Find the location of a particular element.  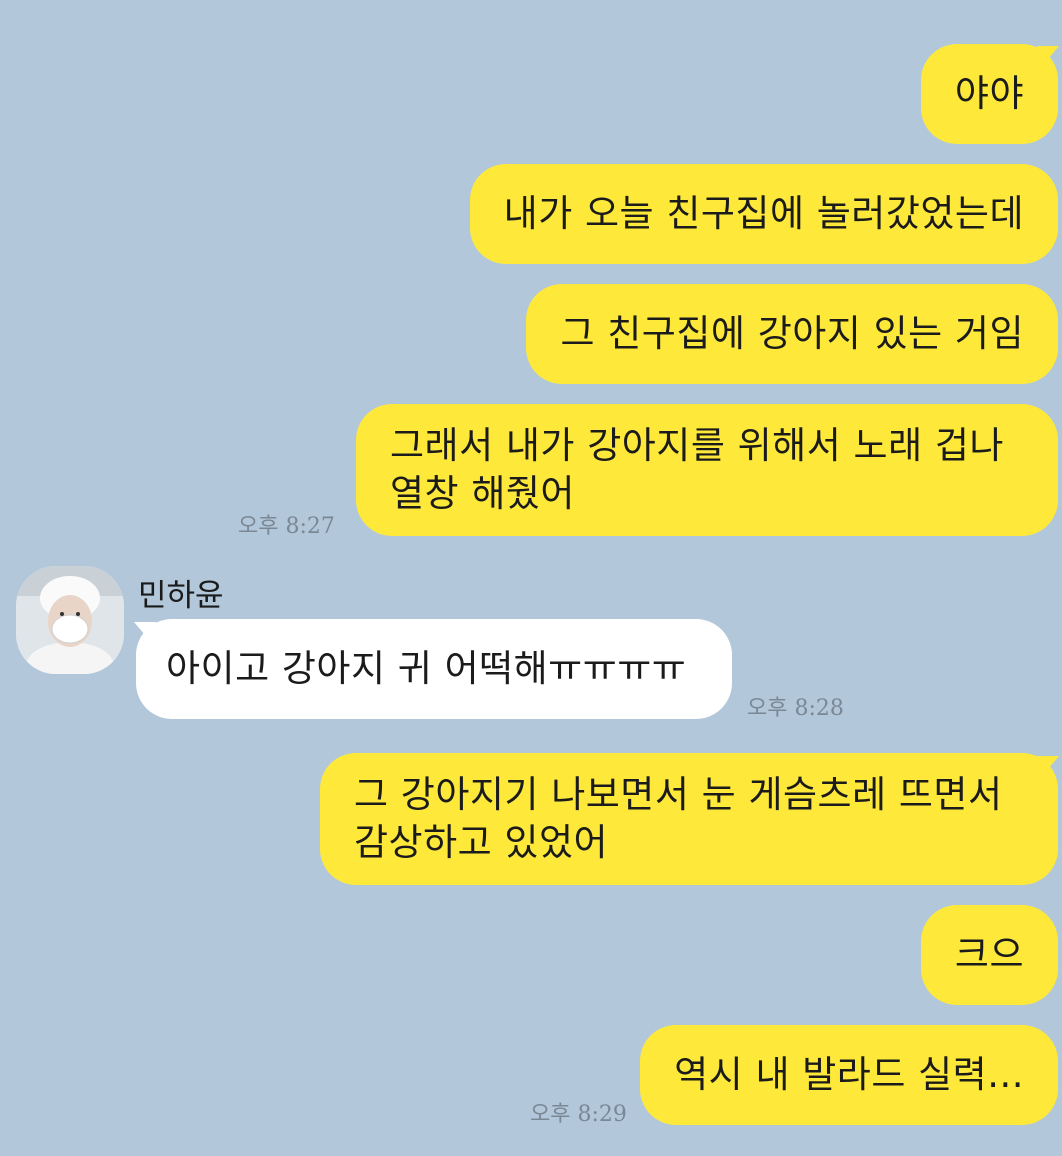

their-message-bubble: 아이고 강아지 귀 어떡해ㅠㅠㅠㅠ is located at coordinates (434, 669).